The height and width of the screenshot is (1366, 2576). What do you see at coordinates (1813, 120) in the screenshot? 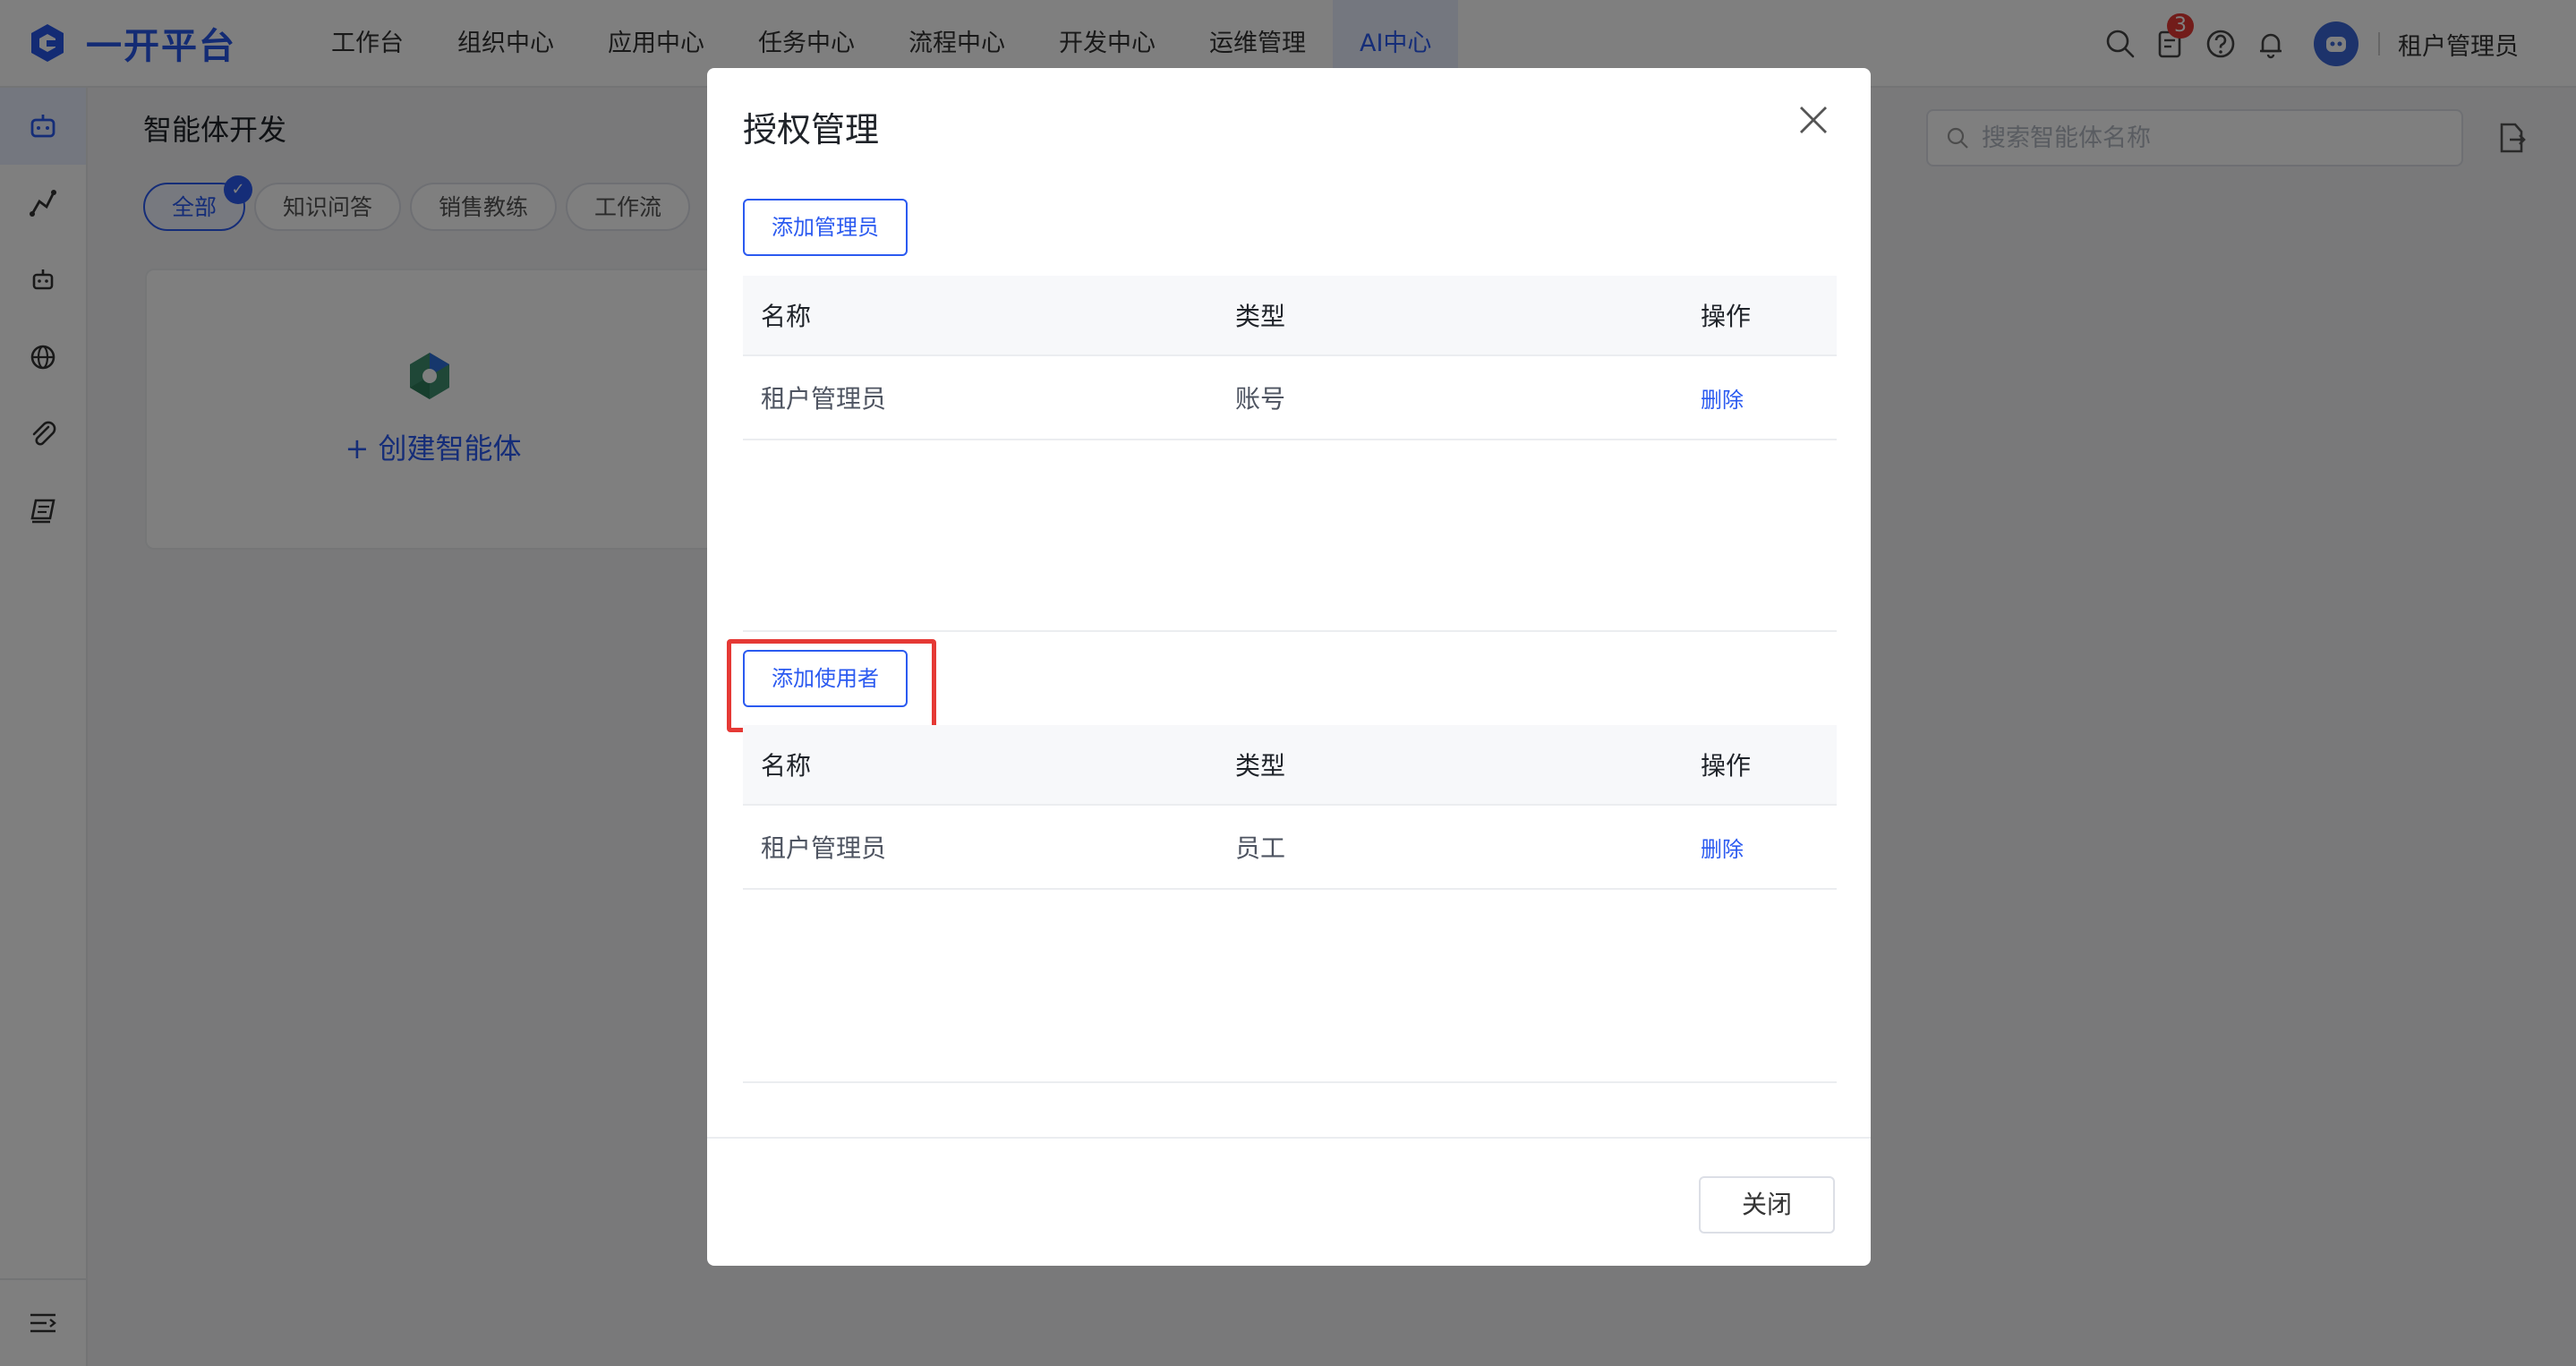
I see `close-icon` at bounding box center [1813, 120].